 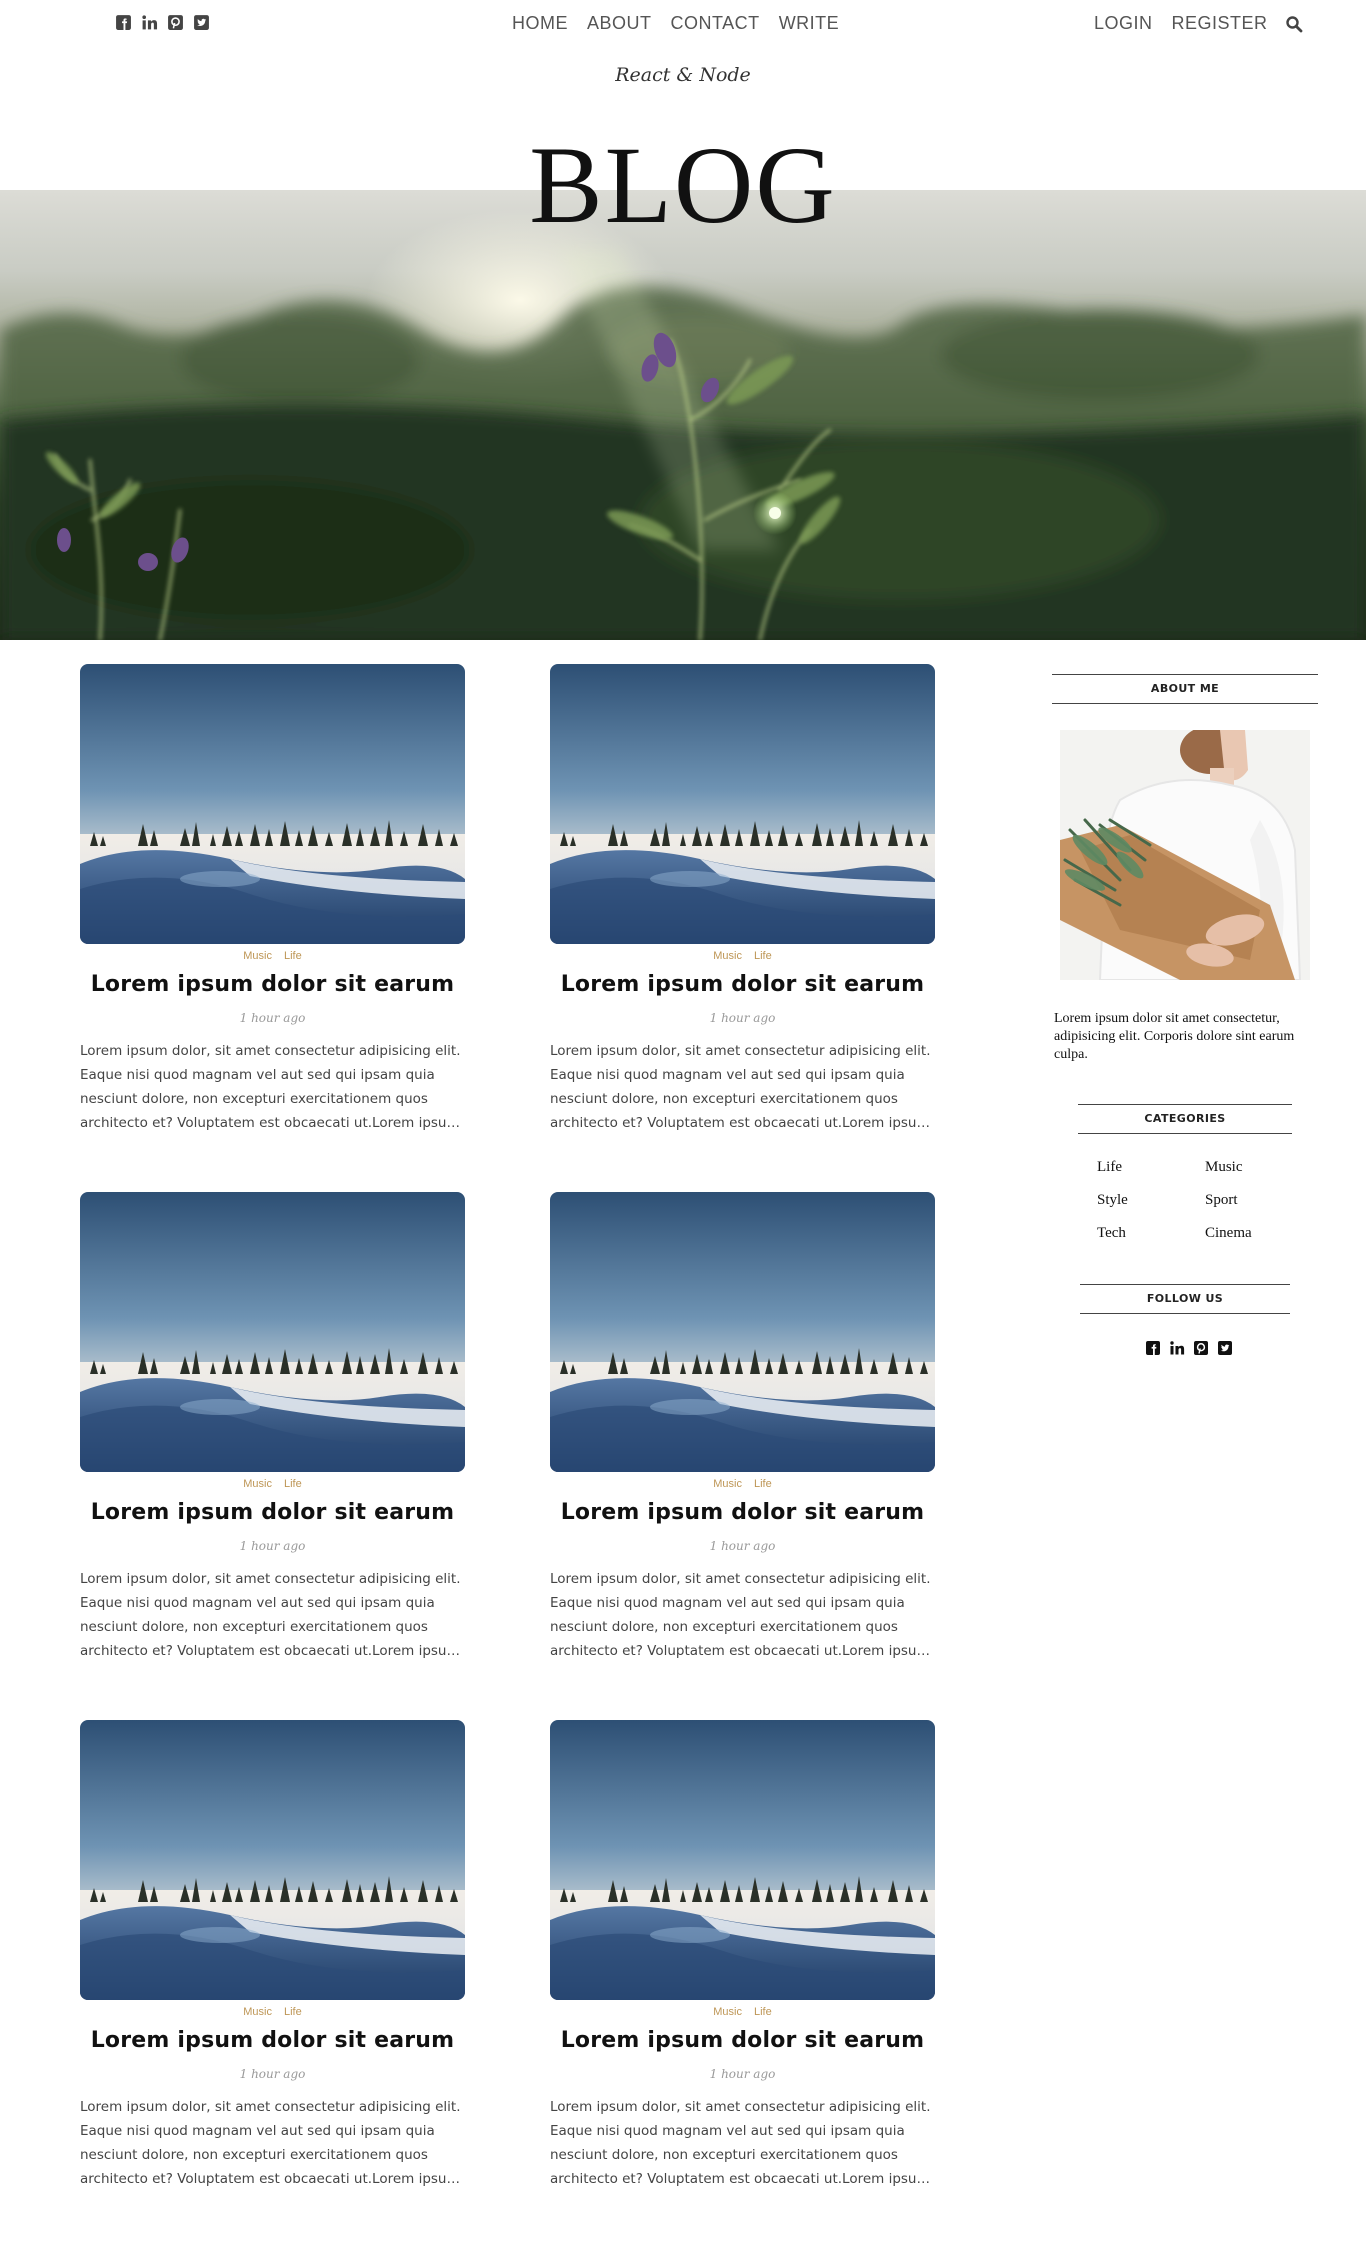 I want to click on nav-write-link: WRITE, so click(x=809, y=23).